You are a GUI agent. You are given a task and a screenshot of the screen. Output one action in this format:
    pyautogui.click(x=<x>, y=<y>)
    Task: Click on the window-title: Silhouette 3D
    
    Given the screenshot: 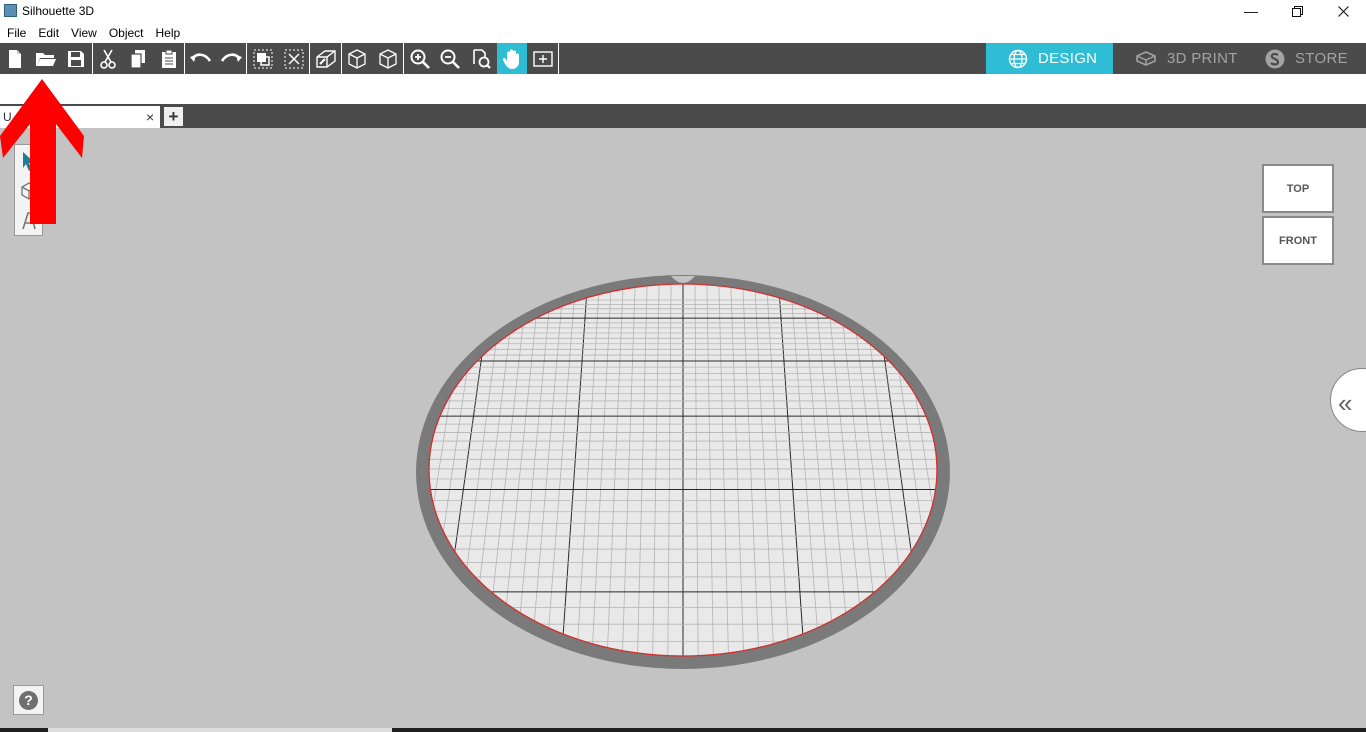 What is the action you would take?
    pyautogui.click(x=58, y=11)
    